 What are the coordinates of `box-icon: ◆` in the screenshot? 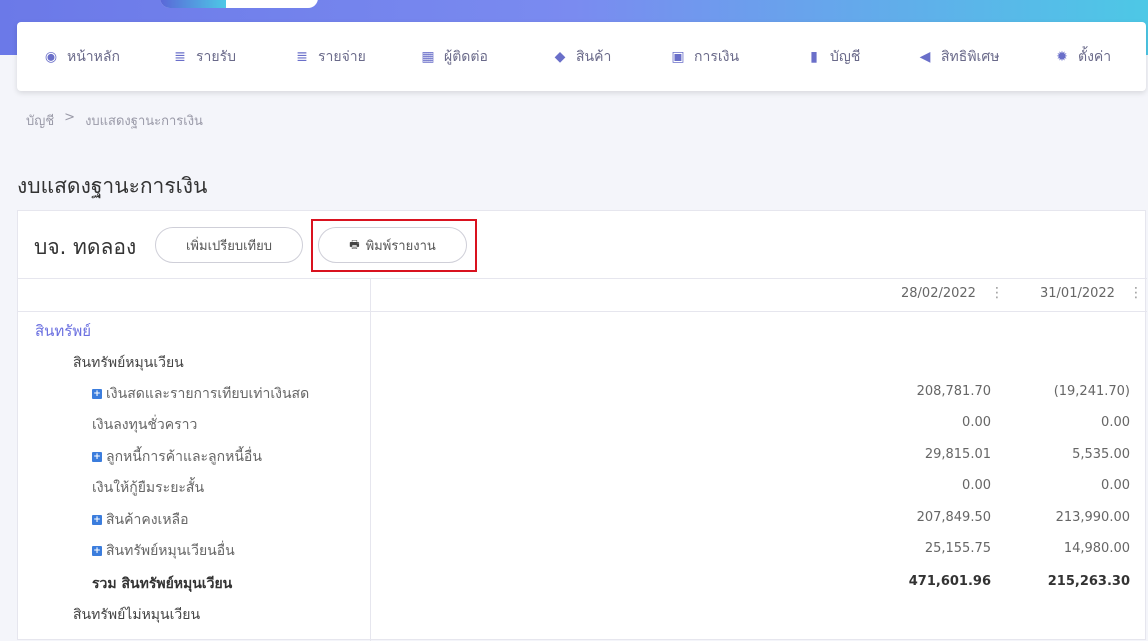 It's located at (560, 57).